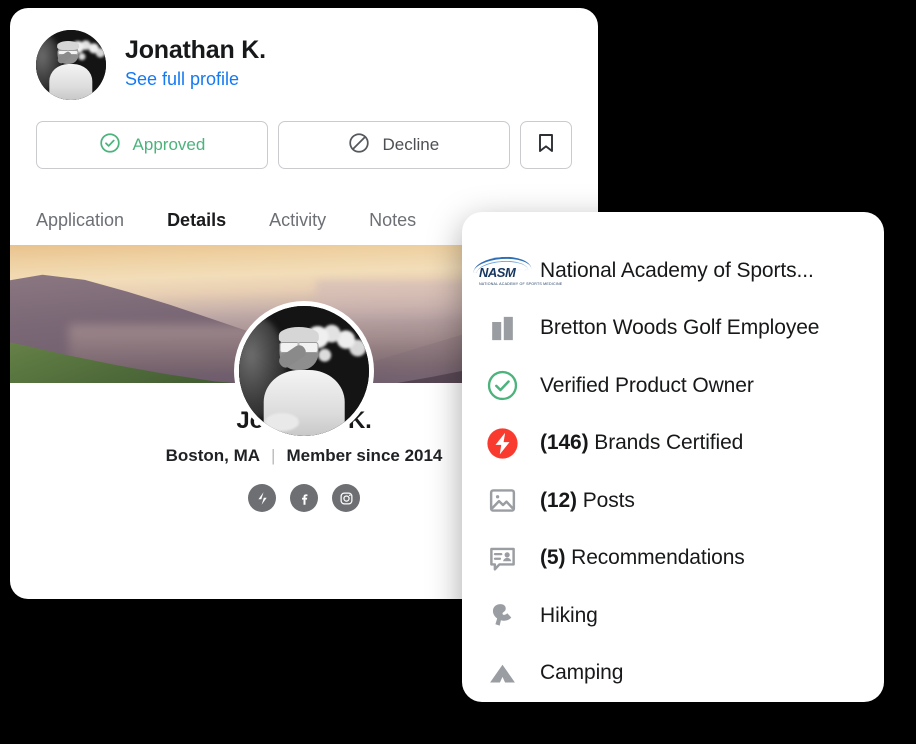 This screenshot has width=916, height=744. What do you see at coordinates (521, 283) in the screenshot?
I see `nasm-tagline: NATIONAL ACADEMY OF SPORTS MEDICINE` at bounding box center [521, 283].